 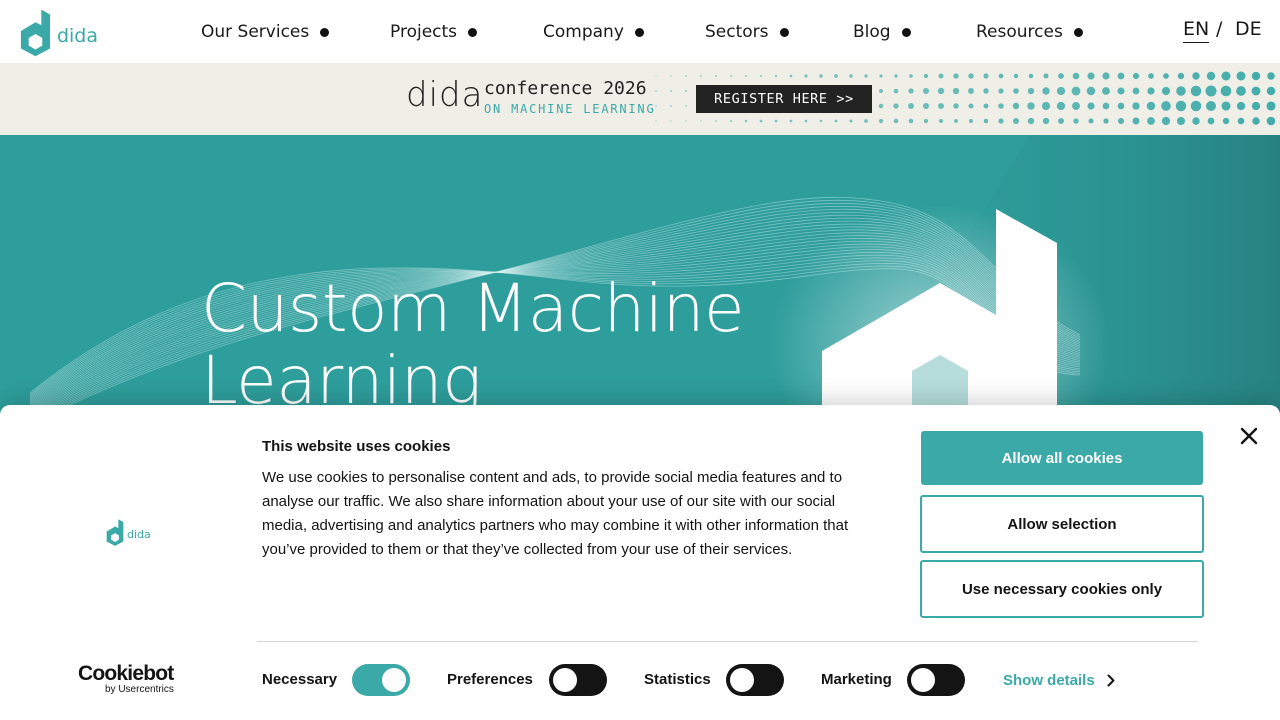 What do you see at coordinates (936, 680) in the screenshot?
I see `toggle-marketing` at bounding box center [936, 680].